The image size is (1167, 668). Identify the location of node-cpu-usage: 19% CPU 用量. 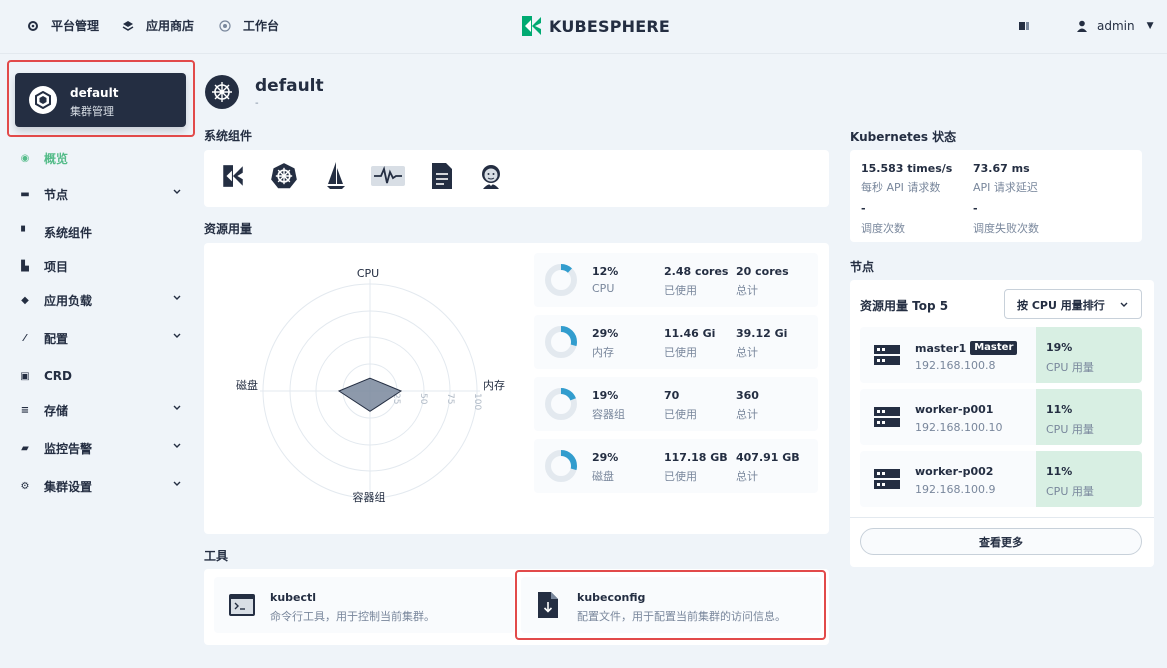
(1089, 355).